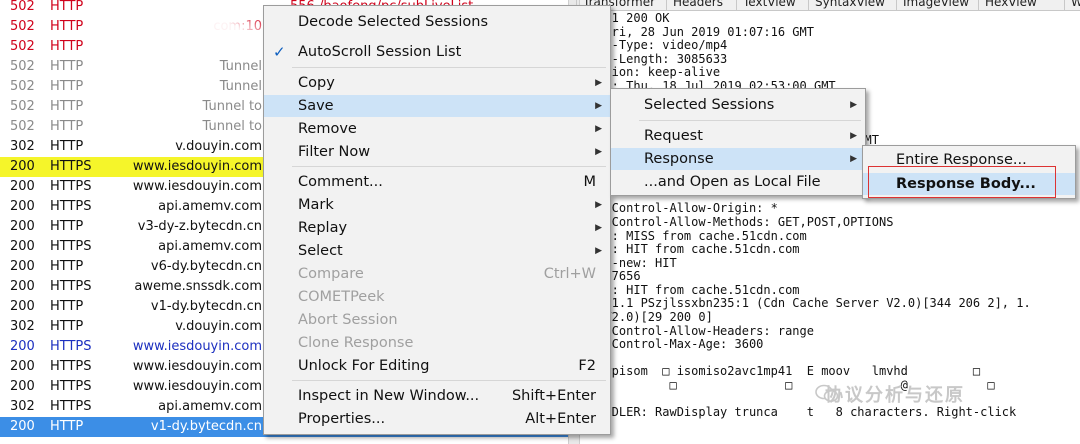 The image size is (1080, 444). Describe the element at coordinates (437, 396) in the screenshot. I see `menu-item-inspect-in-new-window: Inspect in New Window... Shift+Enter` at that location.